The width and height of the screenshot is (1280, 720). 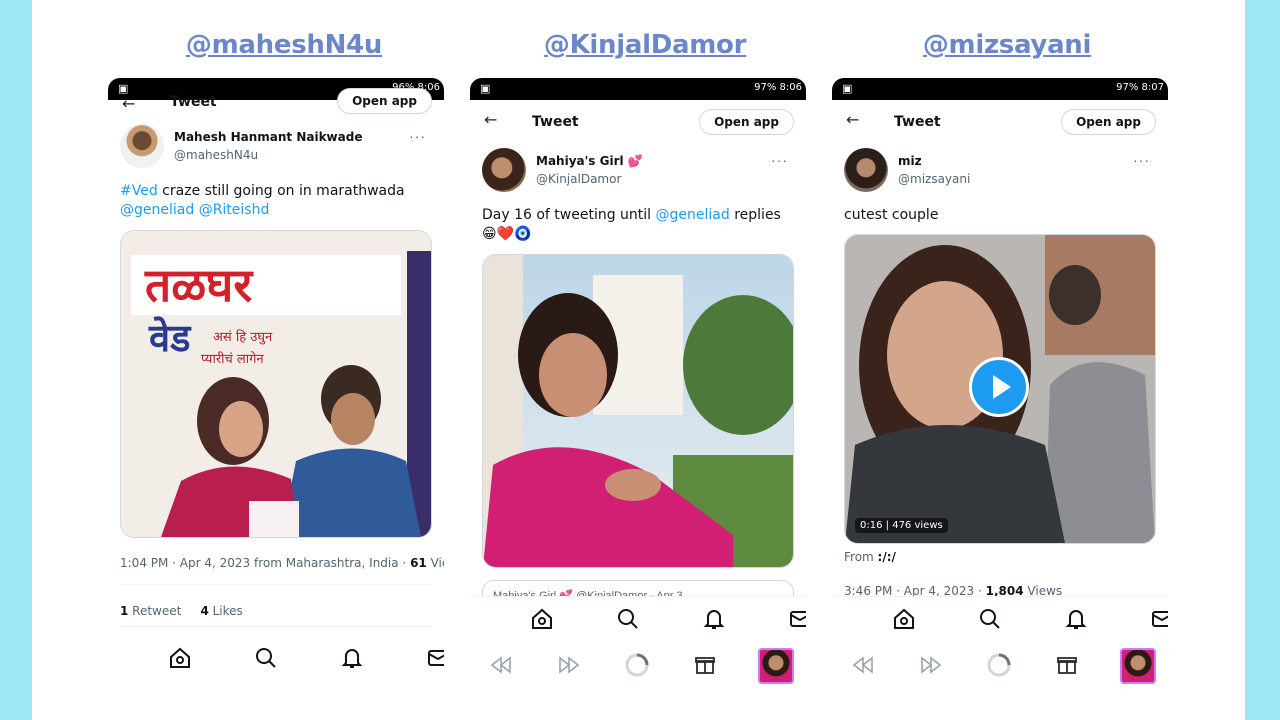 I want to click on woman-photo, so click(x=638, y=411).